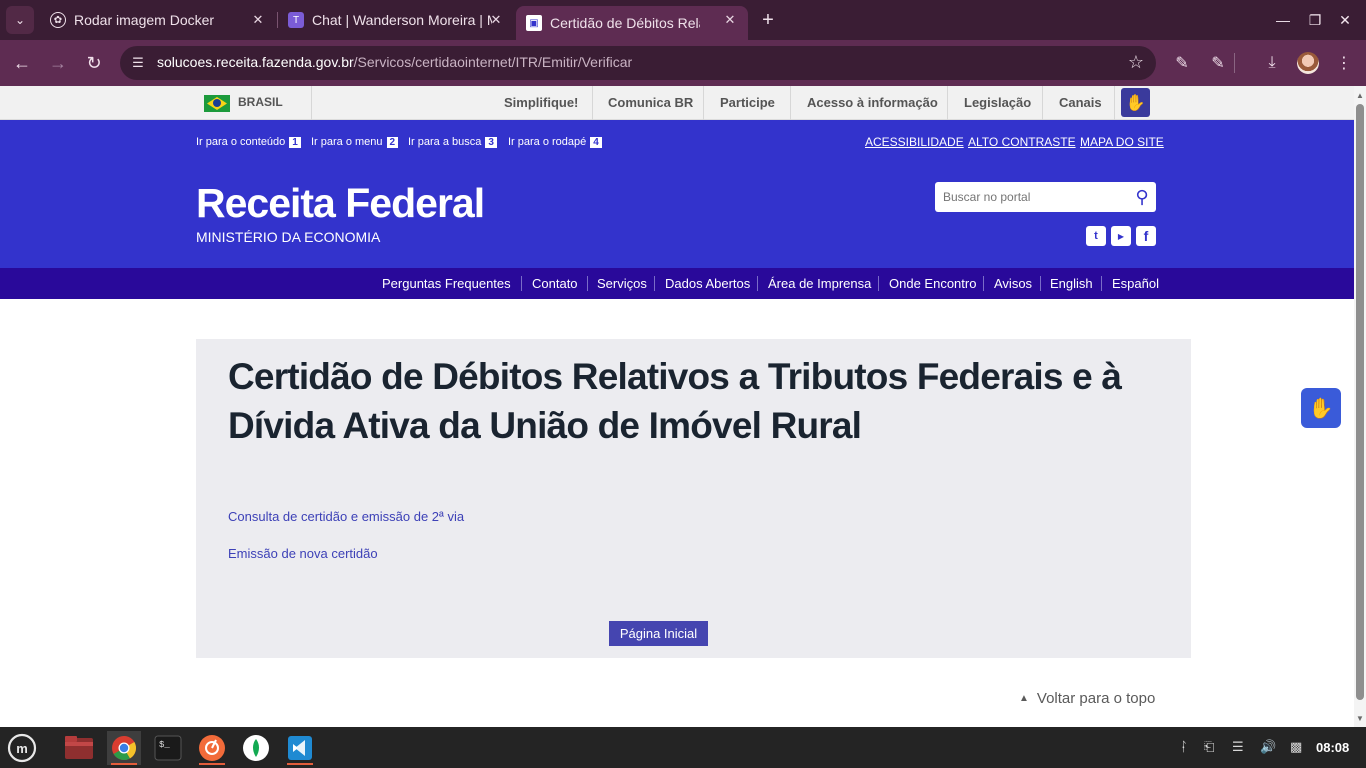  I want to click on mint-menu-icon: m, so click(22, 748).